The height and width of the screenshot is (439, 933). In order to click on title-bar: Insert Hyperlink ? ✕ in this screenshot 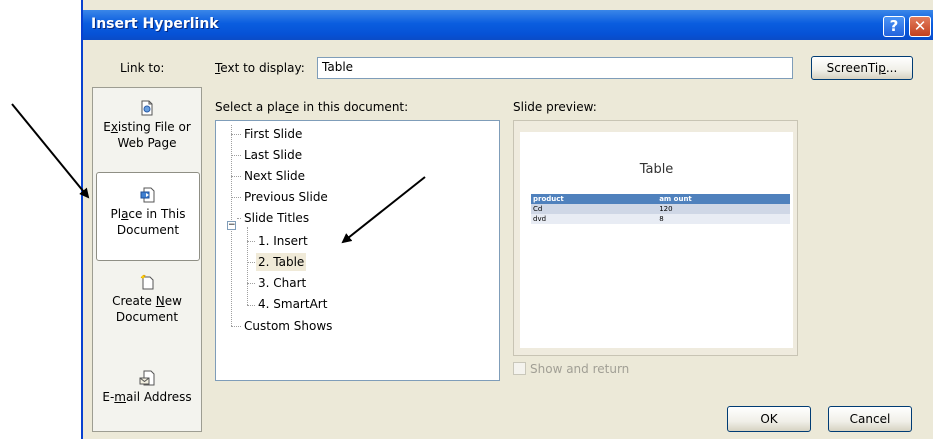, I will do `click(508, 25)`.